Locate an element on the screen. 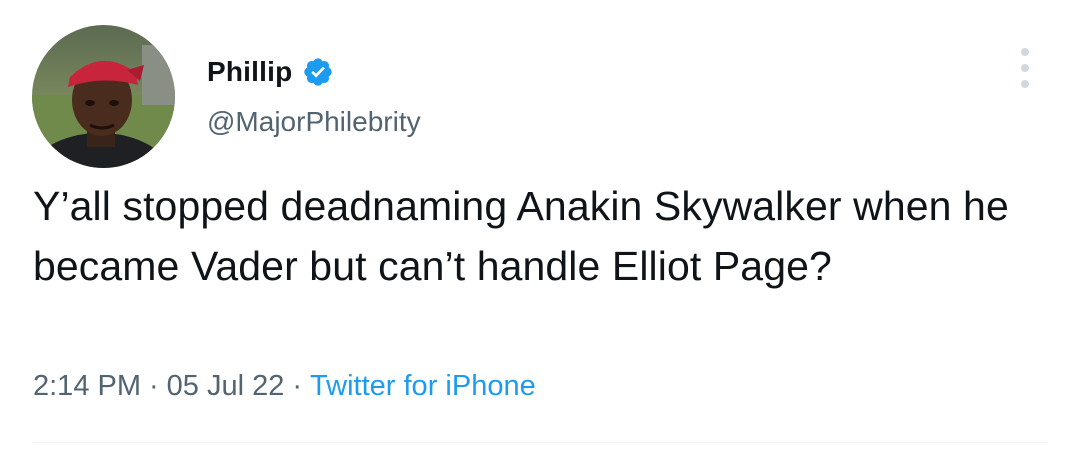 The width and height of the screenshot is (1080, 450). tweet-time: 2:14 PM is located at coordinates (87, 386).